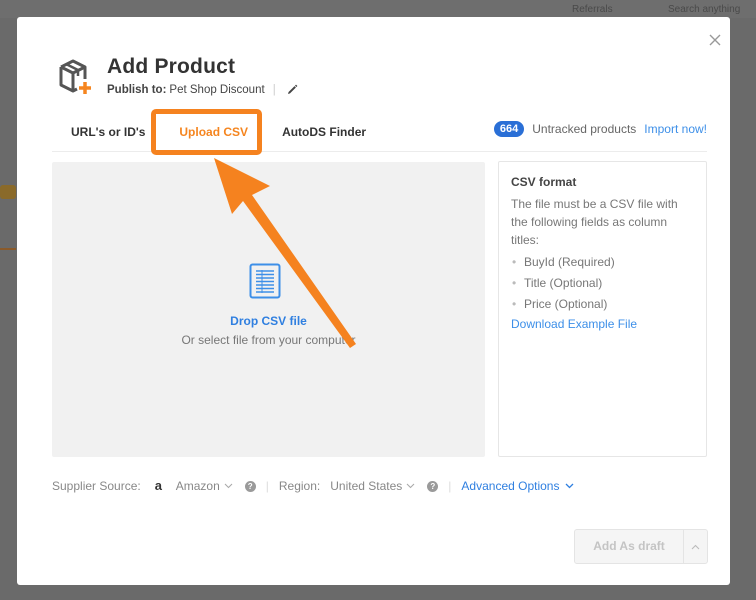 This screenshot has height=600, width=756. Describe the element at coordinates (629, 546) in the screenshot. I see `add-as-draft-button: Add As draft` at that location.